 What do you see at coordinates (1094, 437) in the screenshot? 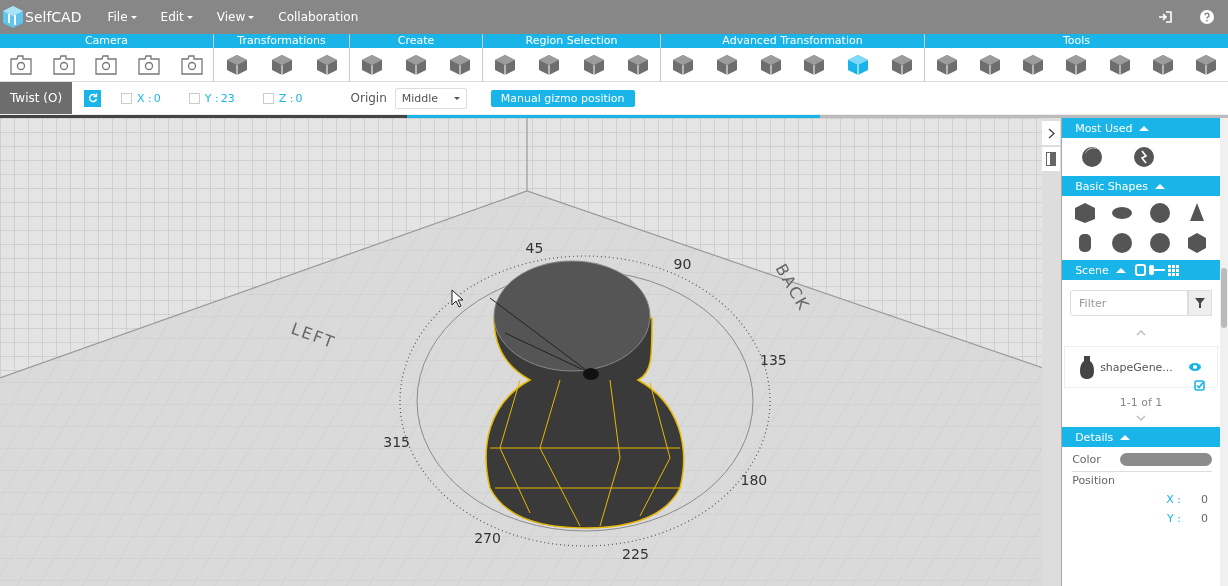
I see `section-header: Details` at bounding box center [1094, 437].